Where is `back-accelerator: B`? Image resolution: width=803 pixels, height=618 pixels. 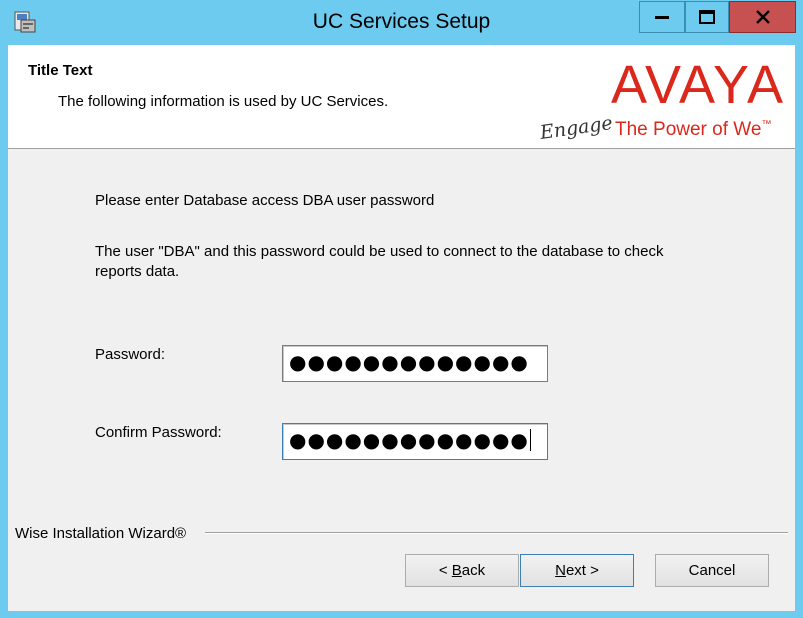 back-accelerator: B is located at coordinates (456, 570).